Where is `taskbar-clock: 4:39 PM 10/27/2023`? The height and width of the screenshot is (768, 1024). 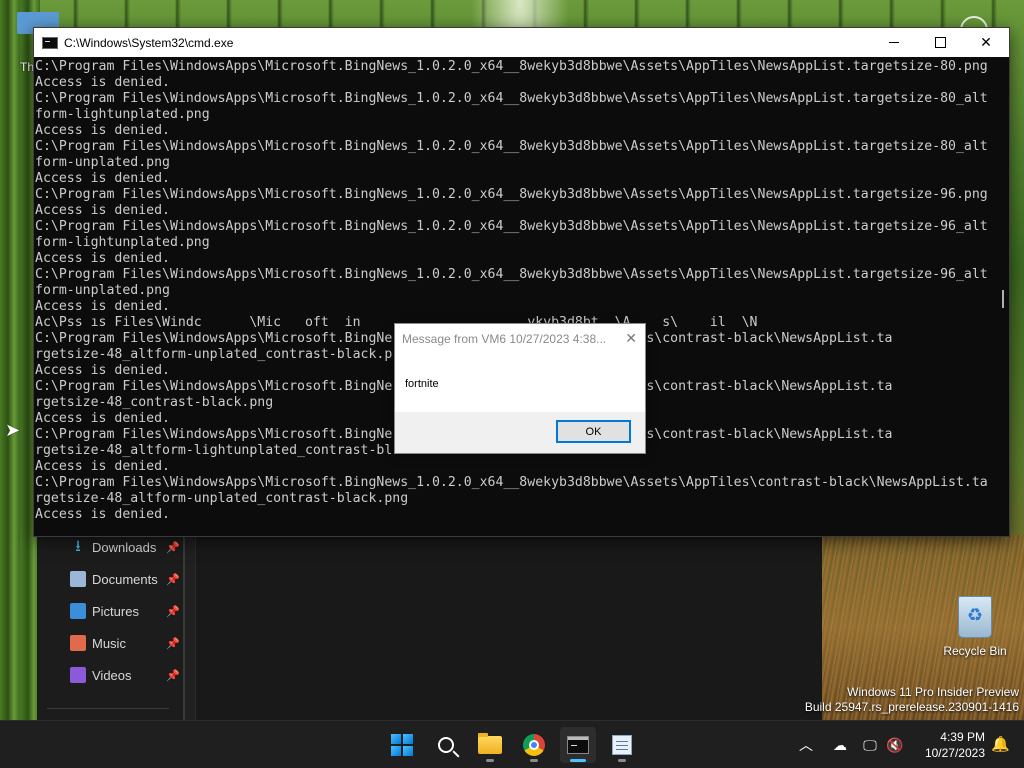
taskbar-clock: 4:39 PM 10/27/2023 is located at coordinates (955, 745).